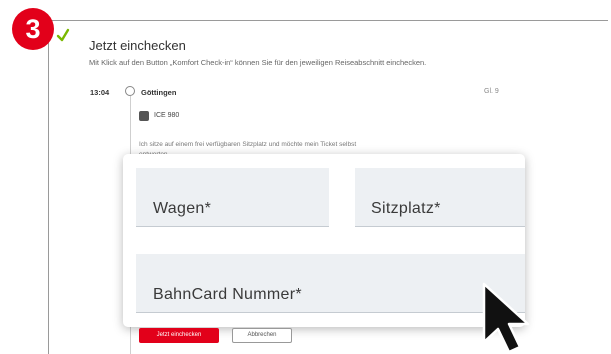 The image size is (611, 354). I want to click on step-badge: 3, so click(33, 29).